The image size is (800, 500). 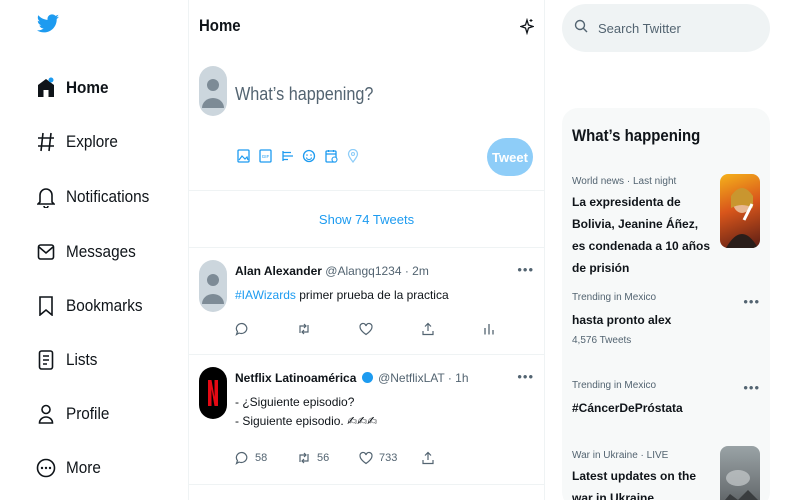 I want to click on schedule-icon, so click(x=331, y=156).